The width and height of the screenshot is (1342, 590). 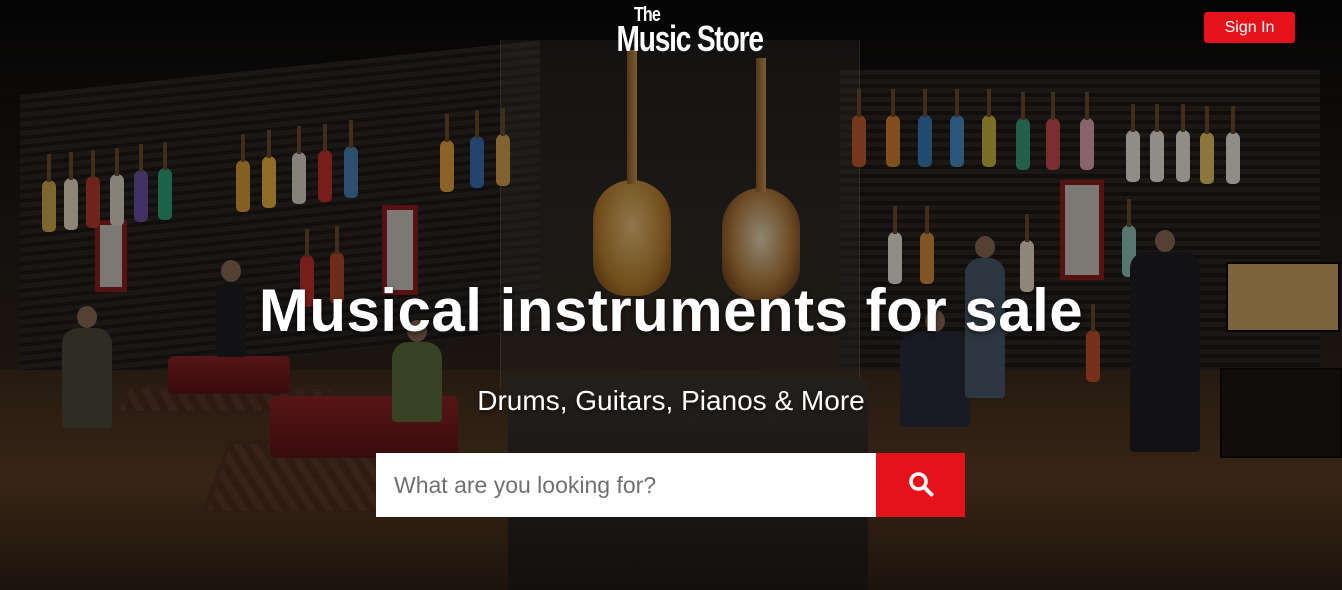 I want to click on logo-text-main: Music Store, so click(x=690, y=38).